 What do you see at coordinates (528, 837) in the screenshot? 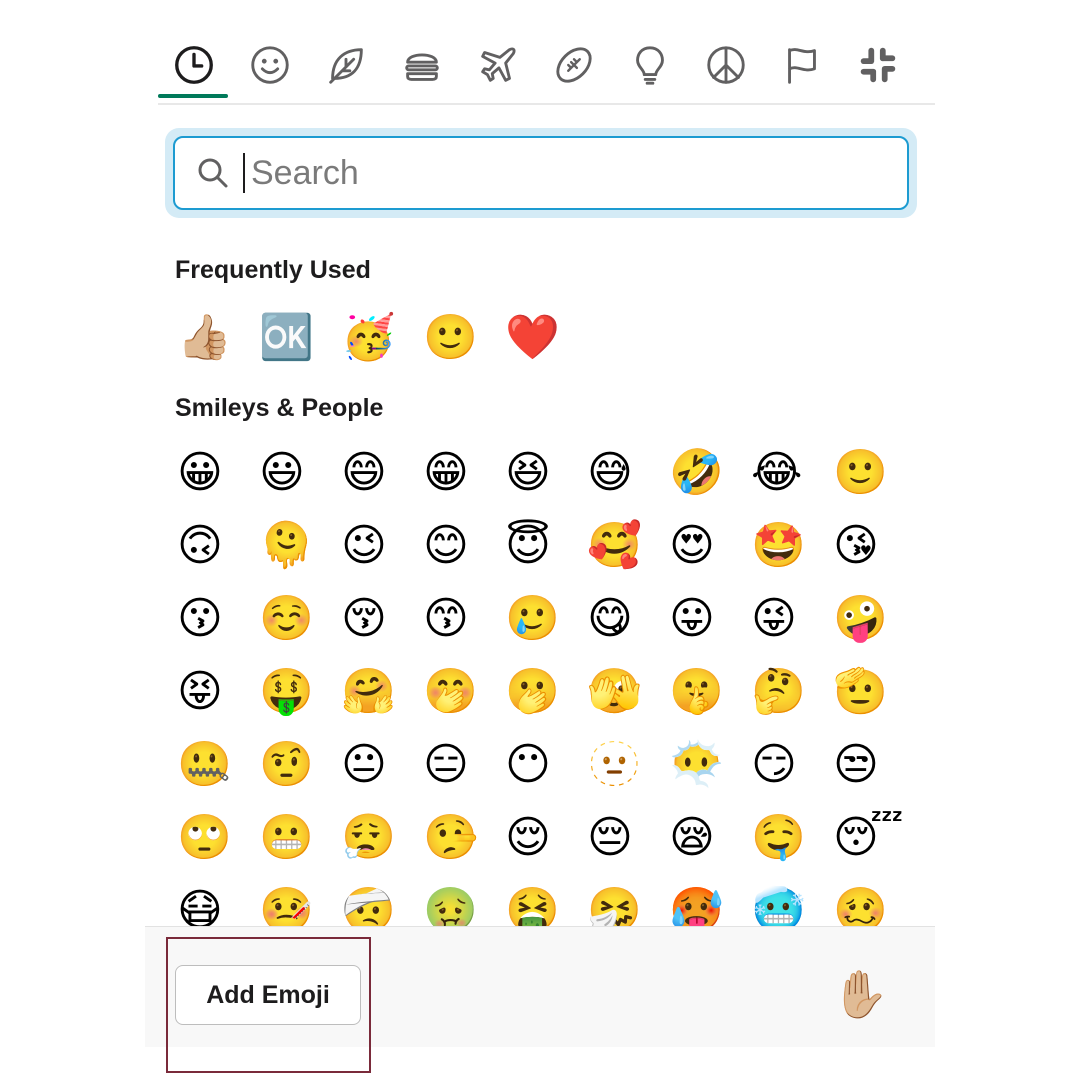
I see `emoji-glyph: 😌` at bounding box center [528, 837].